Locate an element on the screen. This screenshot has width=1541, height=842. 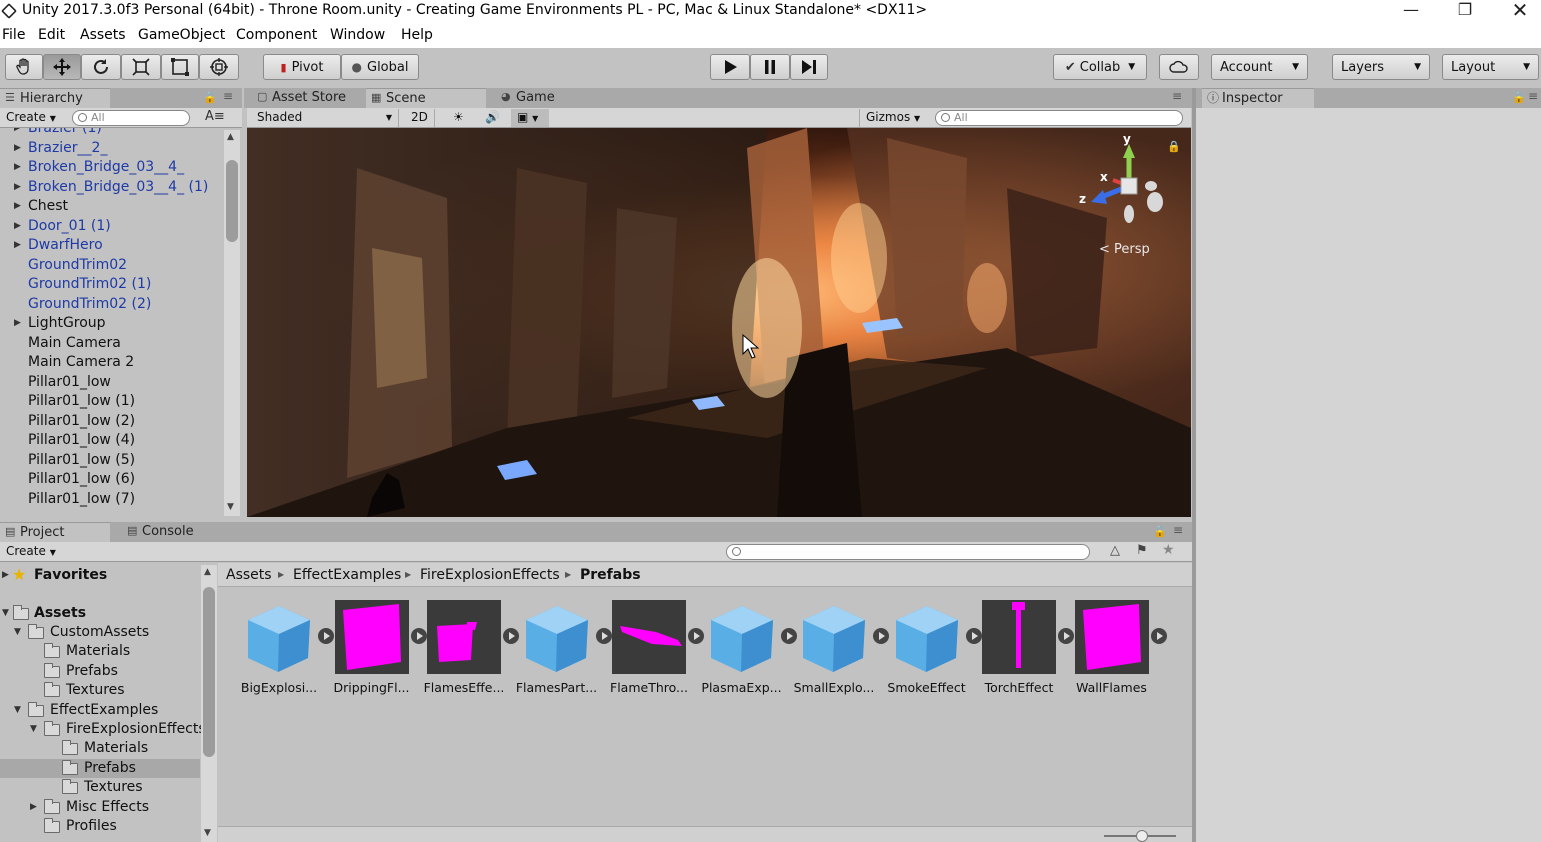
folder-row: Profiles is located at coordinates (100, 826).